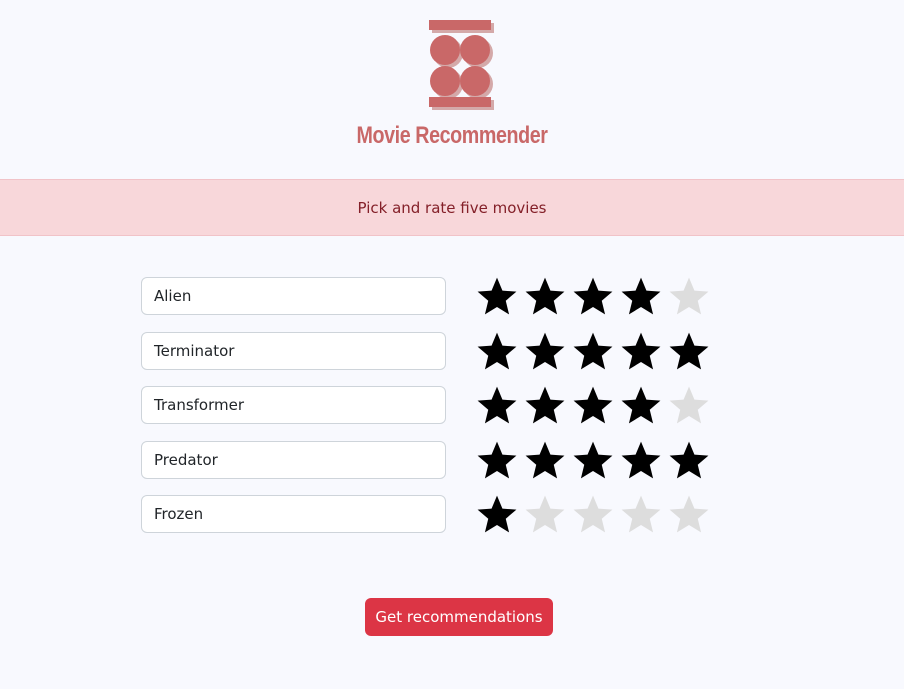 The image size is (904, 689). Describe the element at coordinates (459, 617) in the screenshot. I see `get-recommendations-button: Get recommendations` at that location.